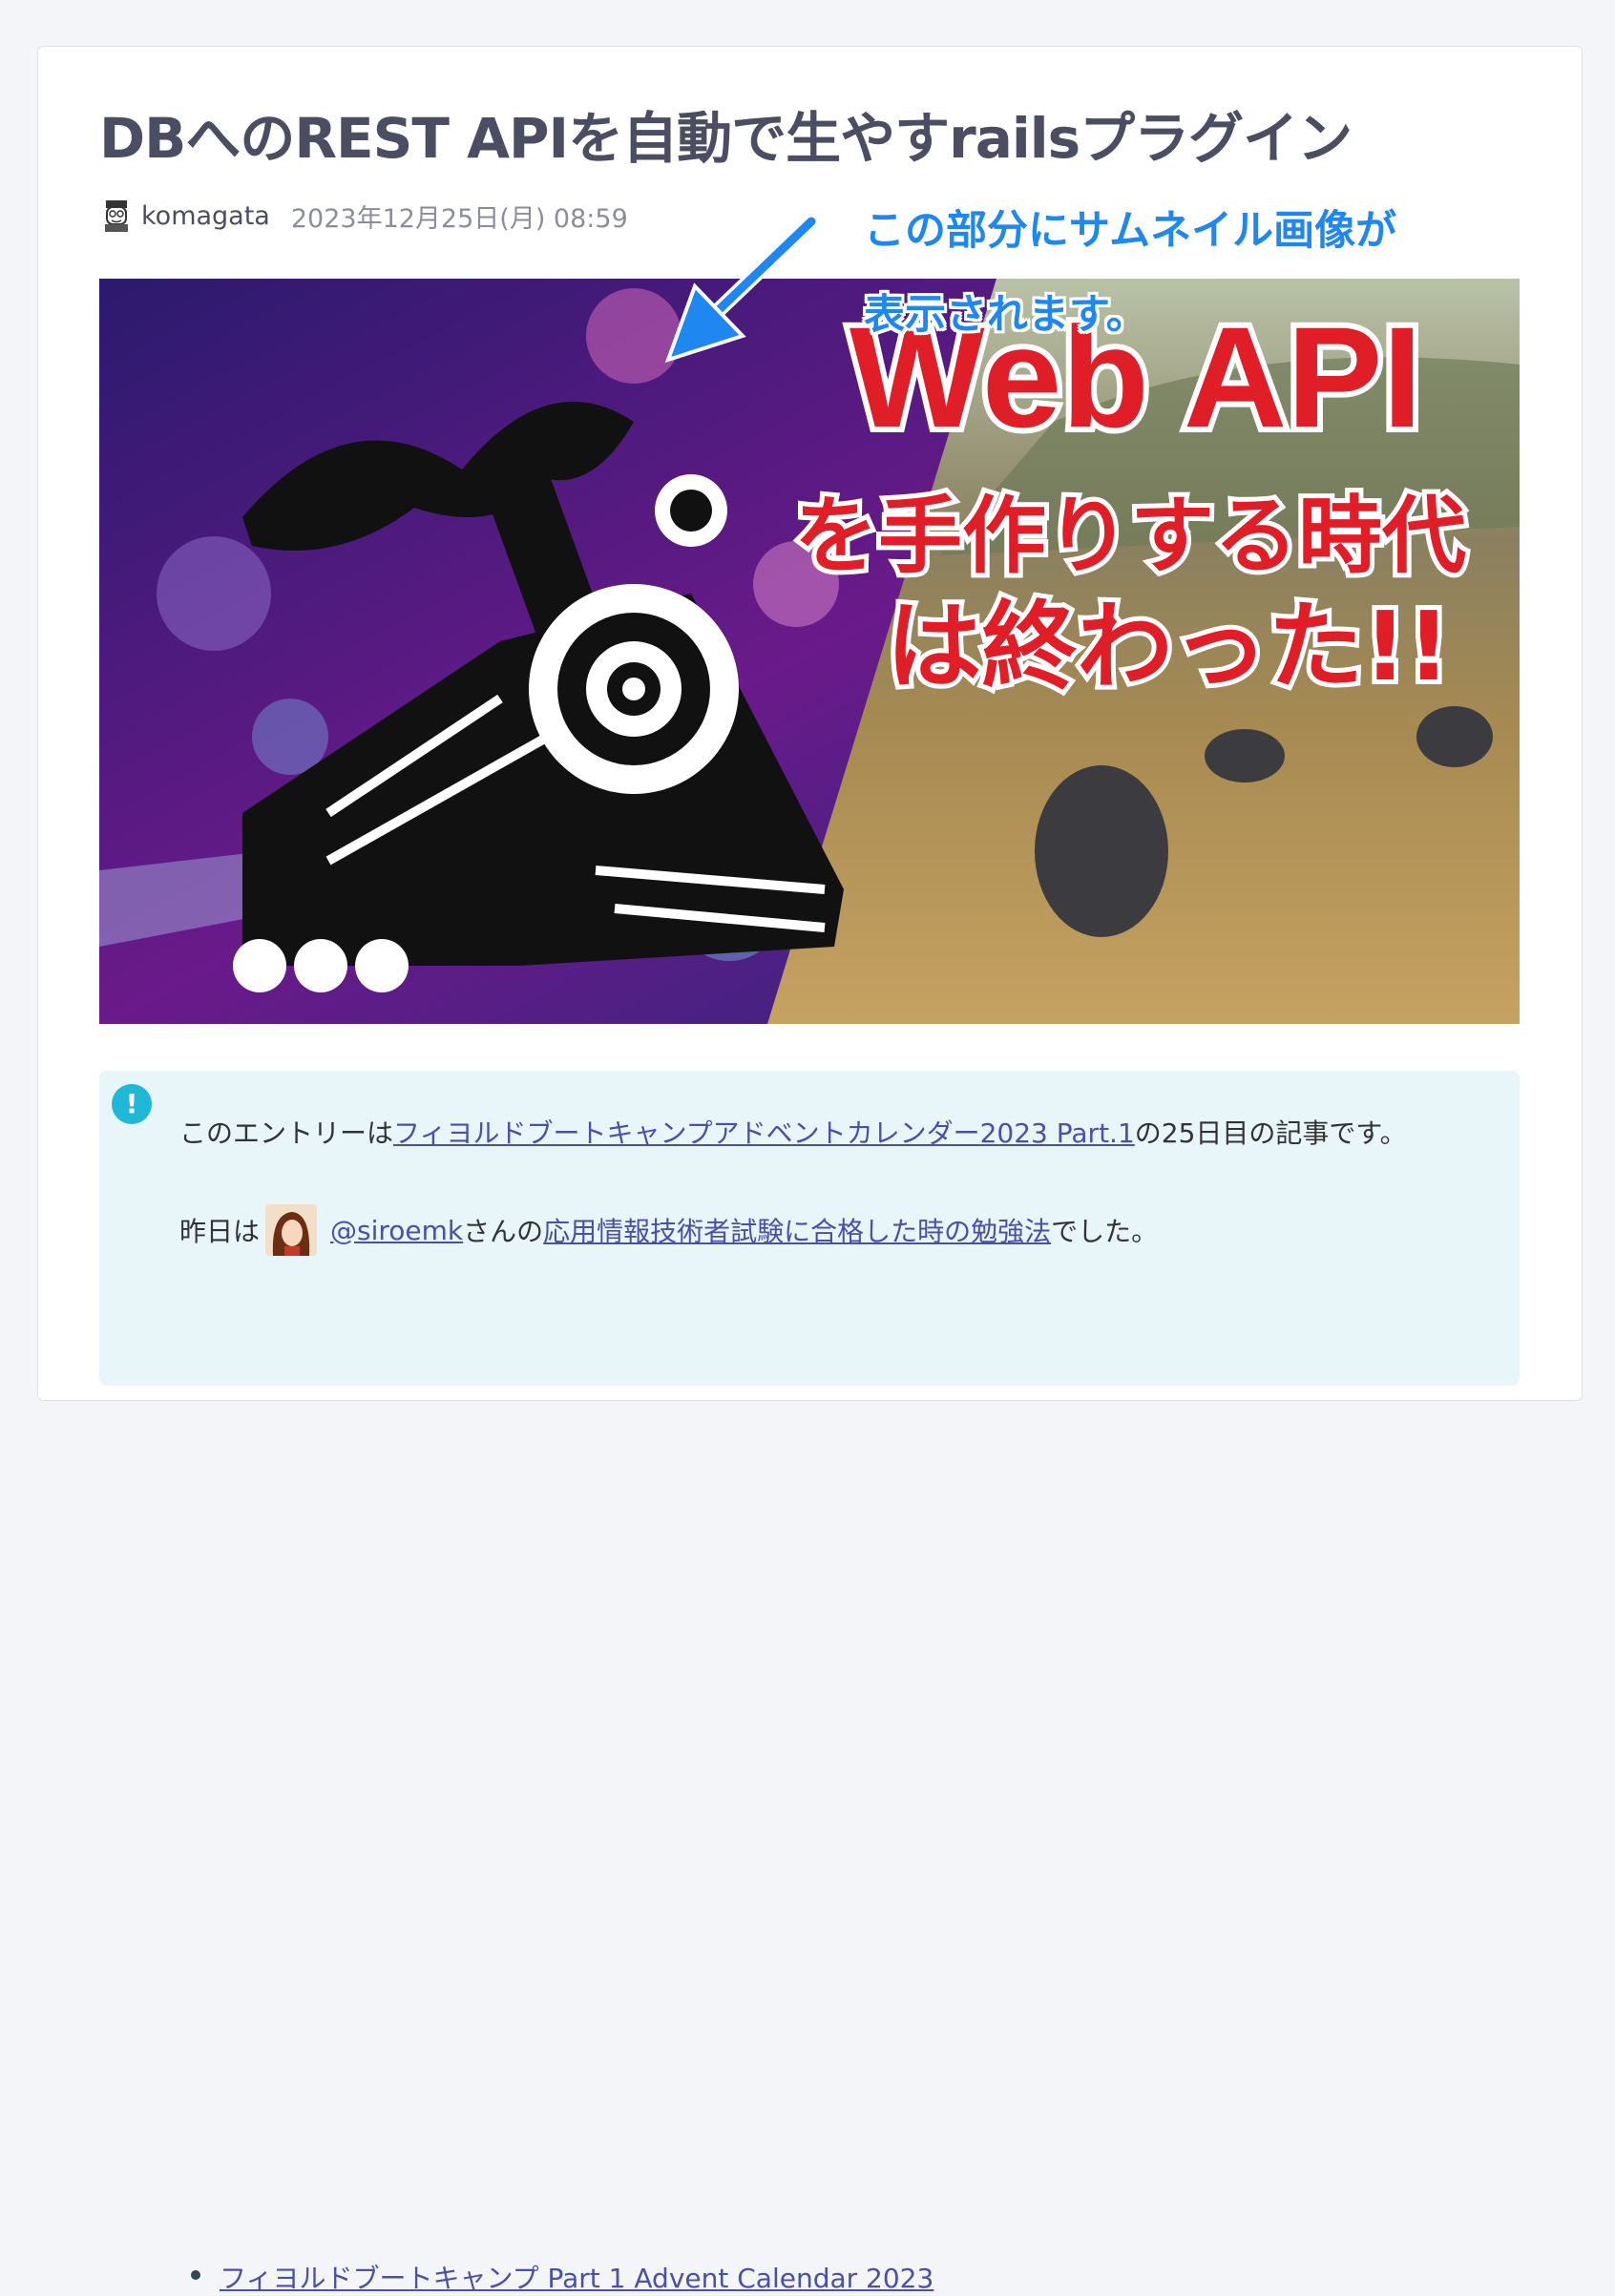 The height and width of the screenshot is (2296, 1615). What do you see at coordinates (742, 289) in the screenshot?
I see `callout-arrow-icon` at bounding box center [742, 289].